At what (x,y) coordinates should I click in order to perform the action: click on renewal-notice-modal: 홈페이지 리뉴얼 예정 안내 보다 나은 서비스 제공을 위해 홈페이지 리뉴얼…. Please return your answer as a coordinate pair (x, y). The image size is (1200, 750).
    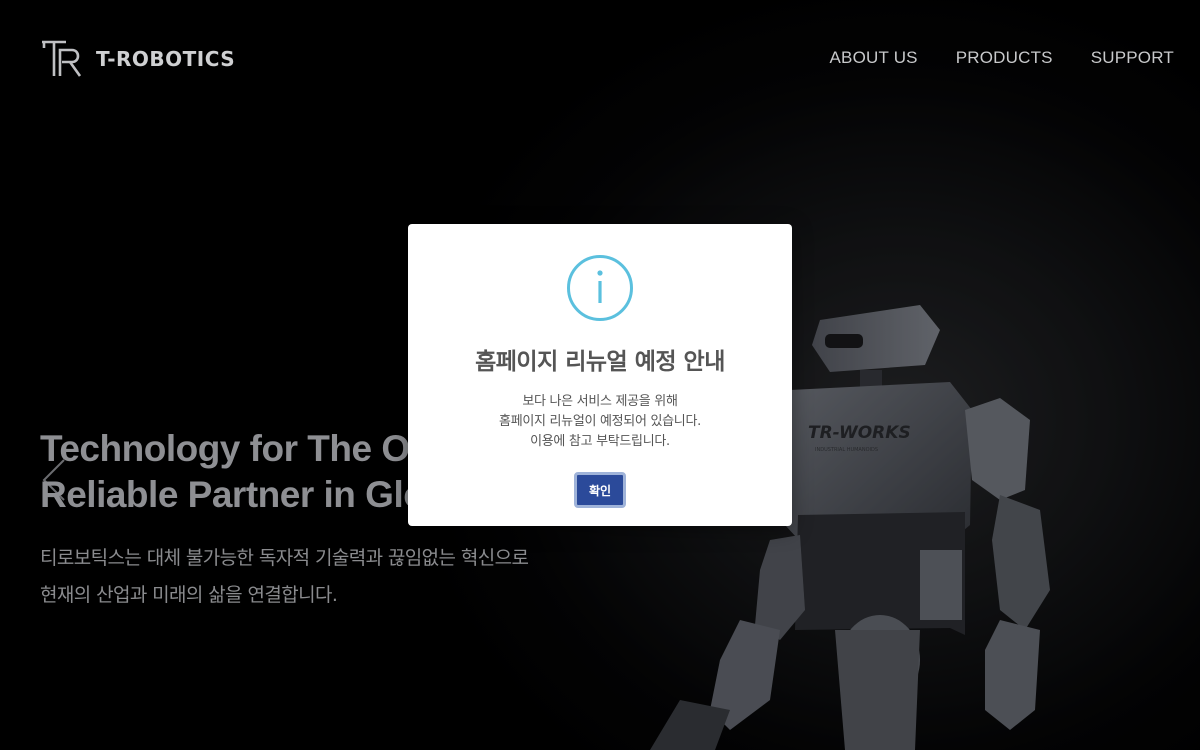
    Looking at the image, I should click on (600, 375).